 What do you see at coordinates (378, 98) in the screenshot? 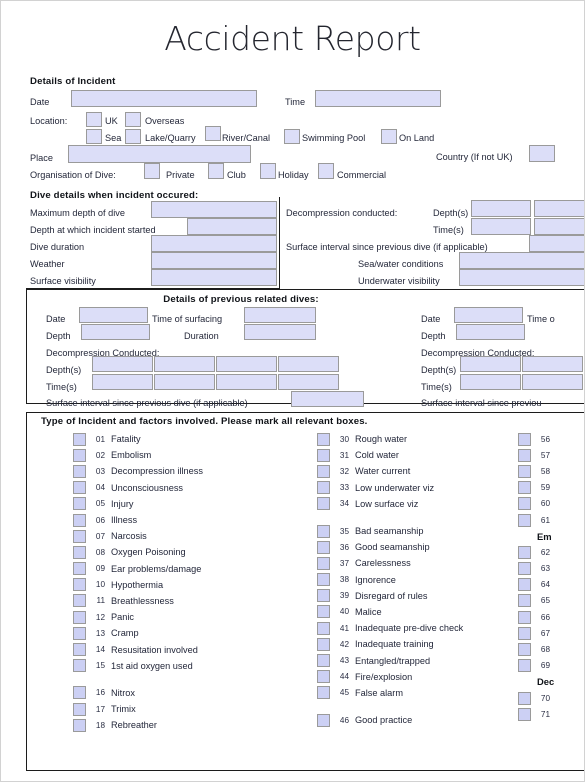
I see `time-input` at bounding box center [378, 98].